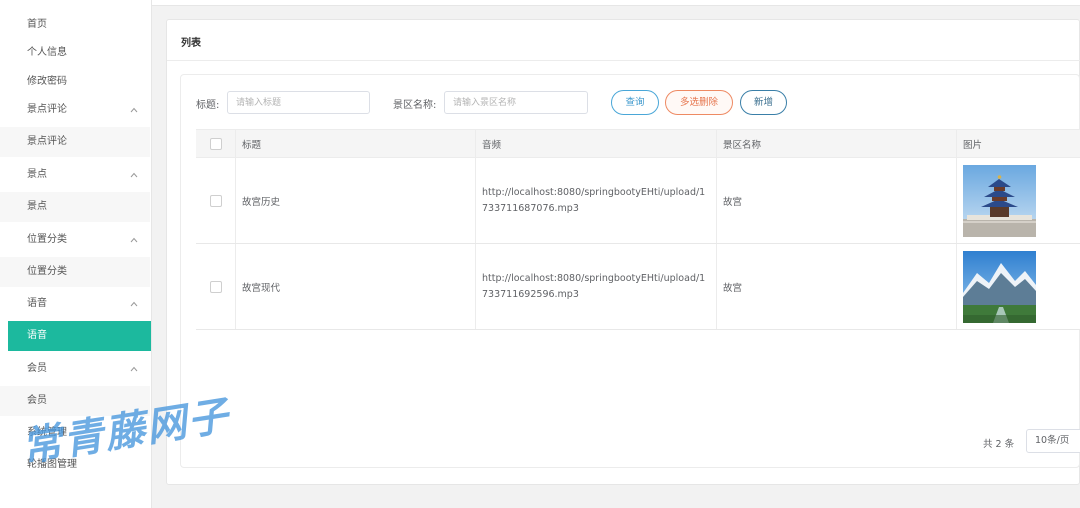 The width and height of the screenshot is (1080, 508). I want to click on sidebar-group-comments: 景点评论, so click(75, 110).